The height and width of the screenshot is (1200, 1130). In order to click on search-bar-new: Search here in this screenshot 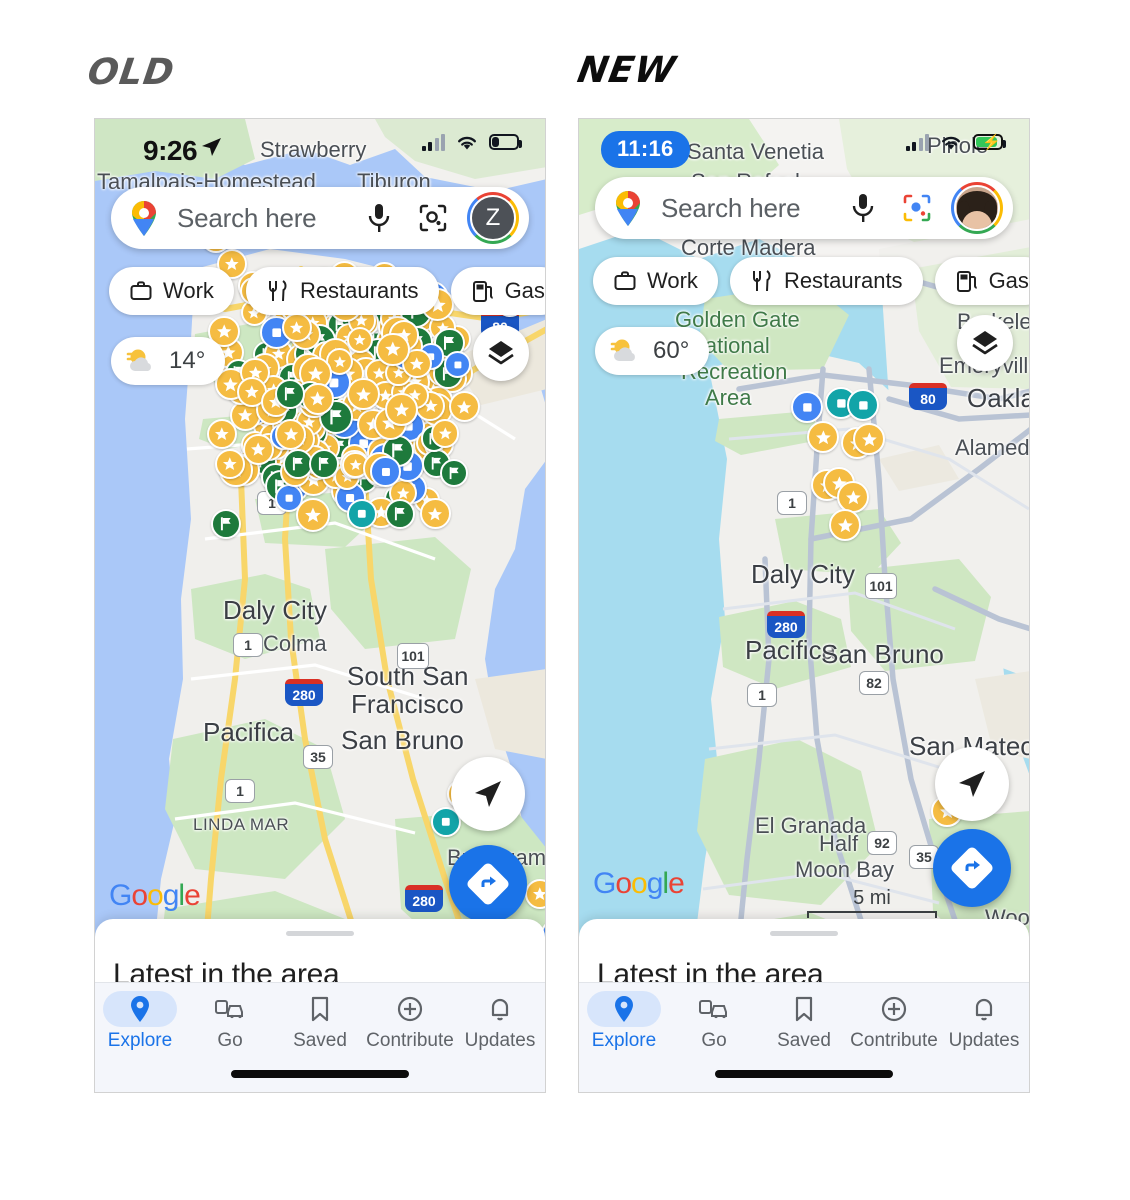, I will do `click(804, 208)`.